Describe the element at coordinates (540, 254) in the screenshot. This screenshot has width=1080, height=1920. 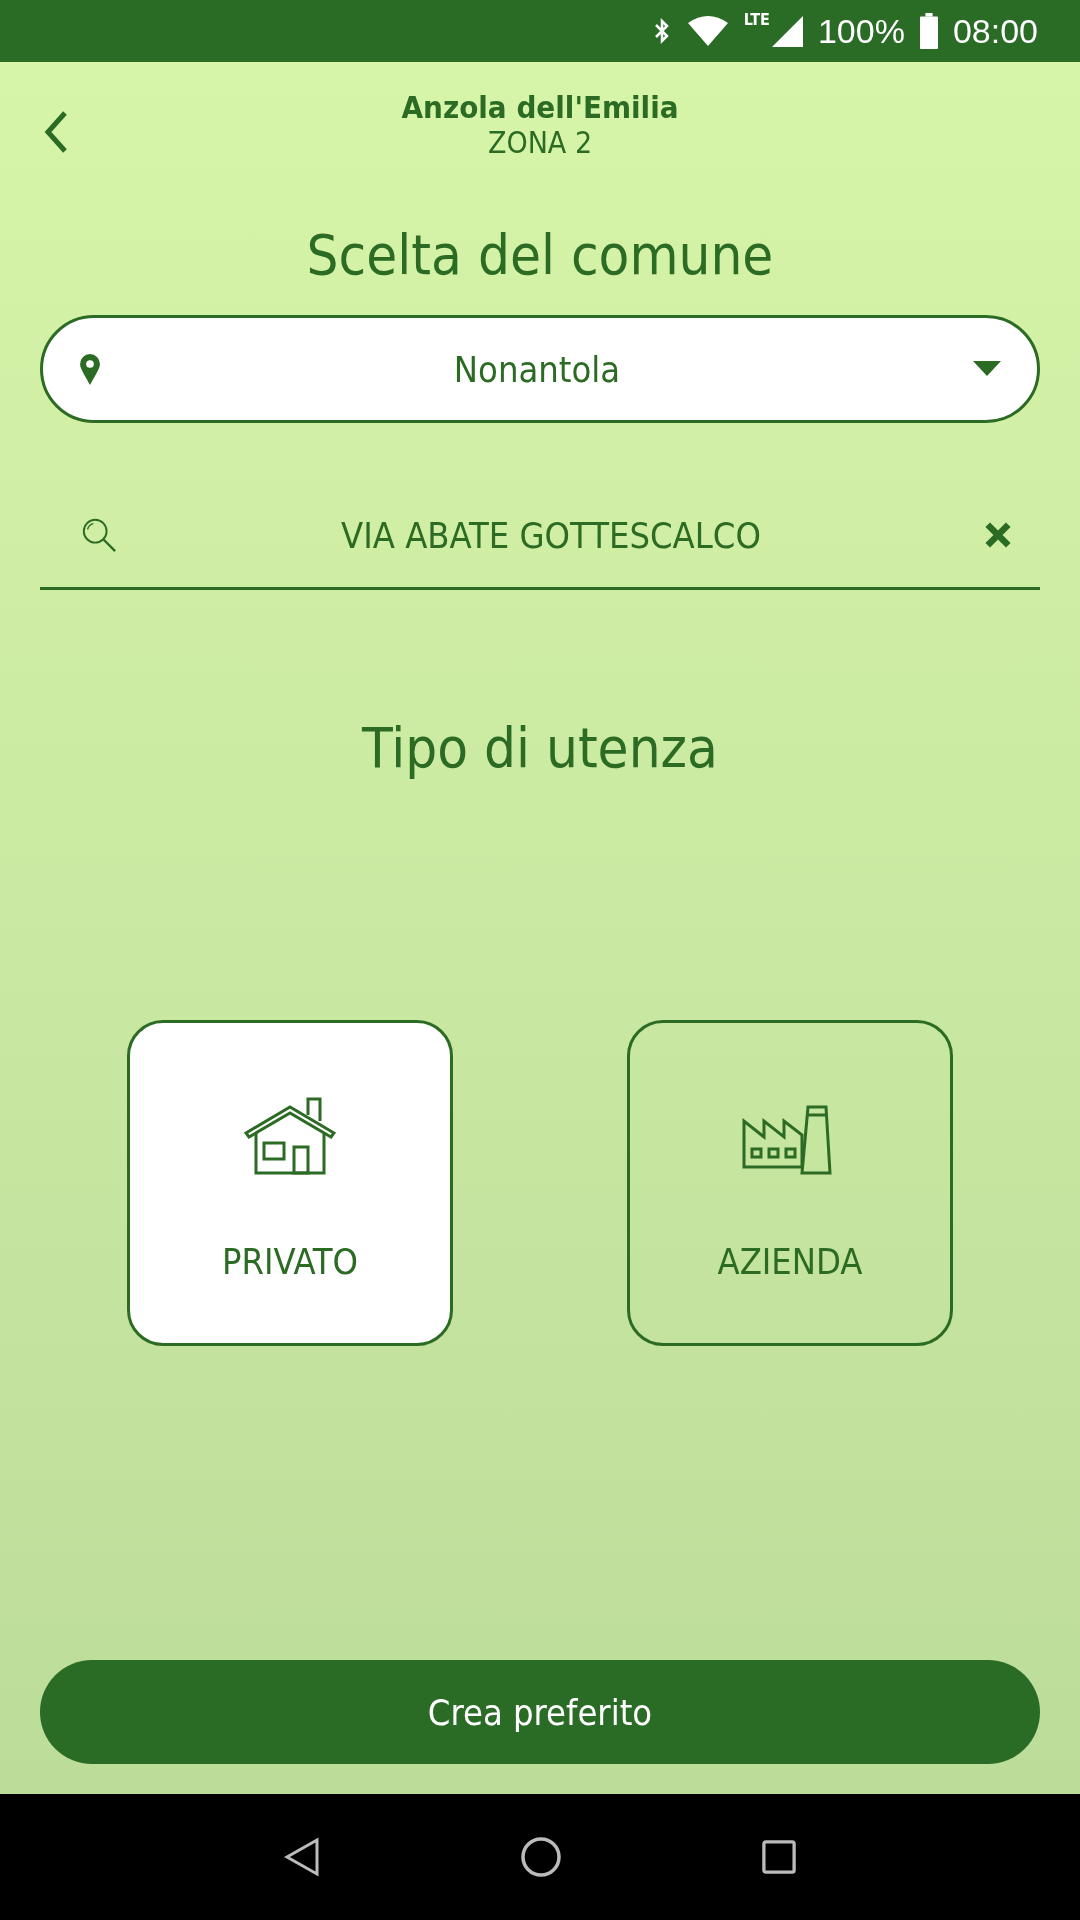
I see `section-heading: Scelta del comune` at that location.